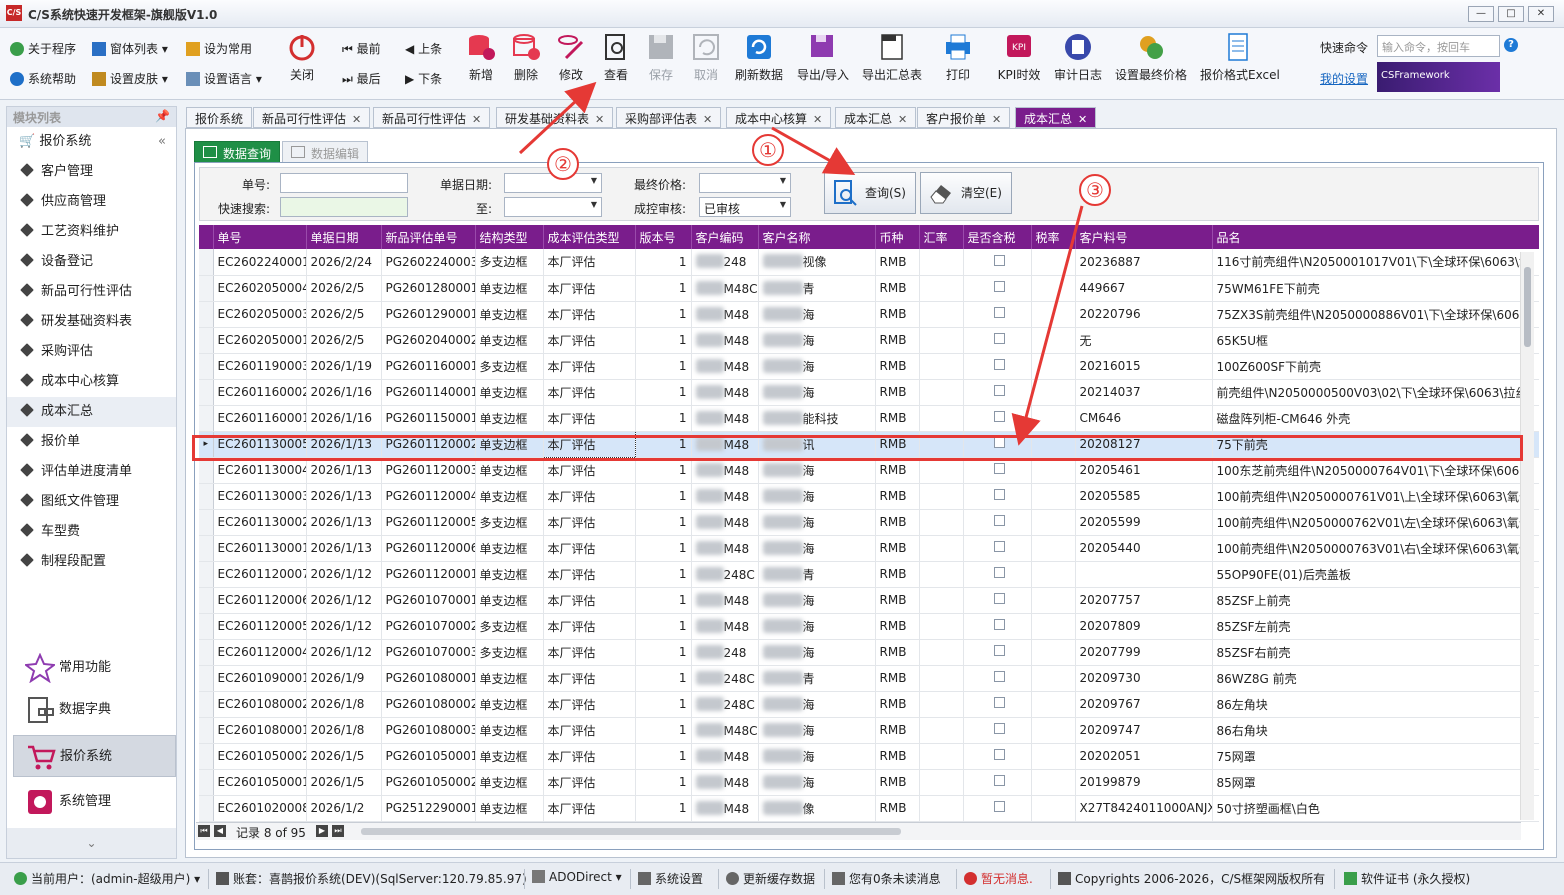 Image resolution: width=1564 pixels, height=895 pixels. Describe the element at coordinates (509, 262) in the screenshot. I see `table-cell: 多支边框` at that location.